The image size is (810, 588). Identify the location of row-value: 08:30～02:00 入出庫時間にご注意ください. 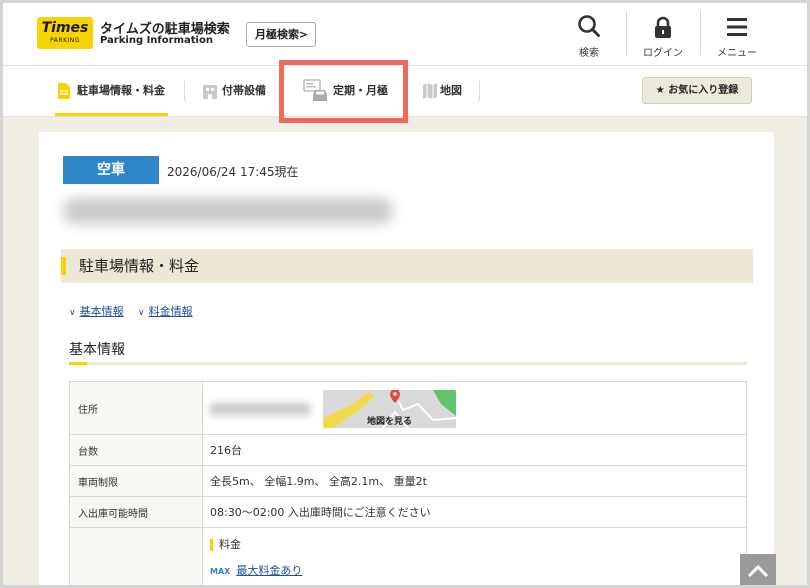
(474, 512).